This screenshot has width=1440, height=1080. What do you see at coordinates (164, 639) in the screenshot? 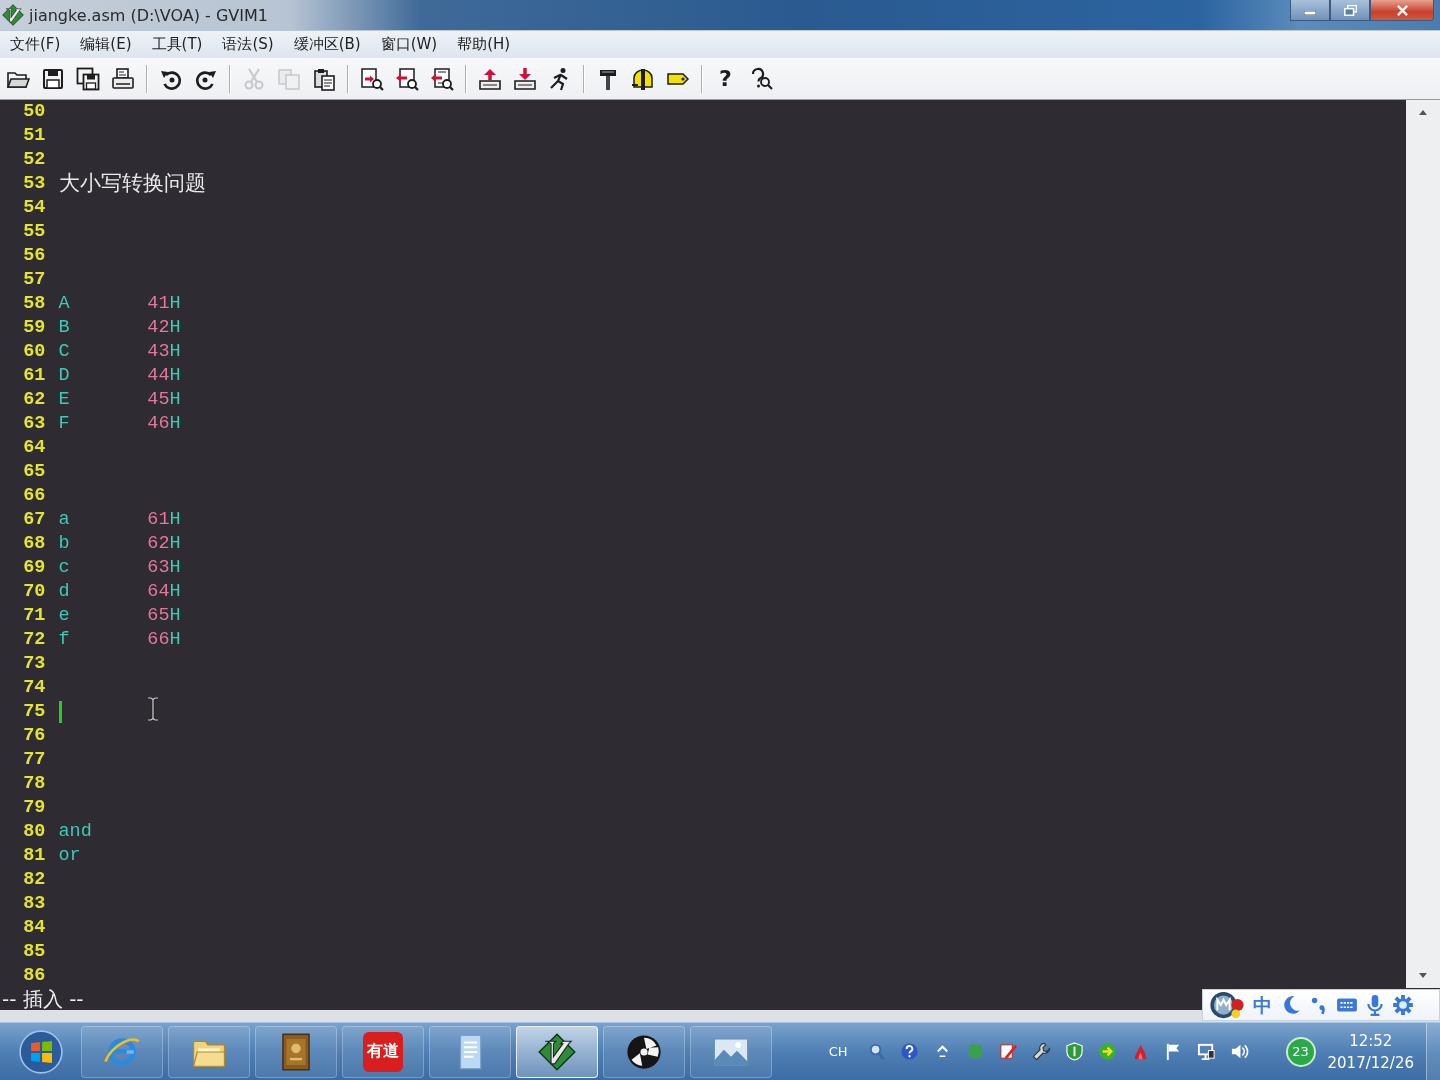
I see `code-text: 66H` at bounding box center [164, 639].